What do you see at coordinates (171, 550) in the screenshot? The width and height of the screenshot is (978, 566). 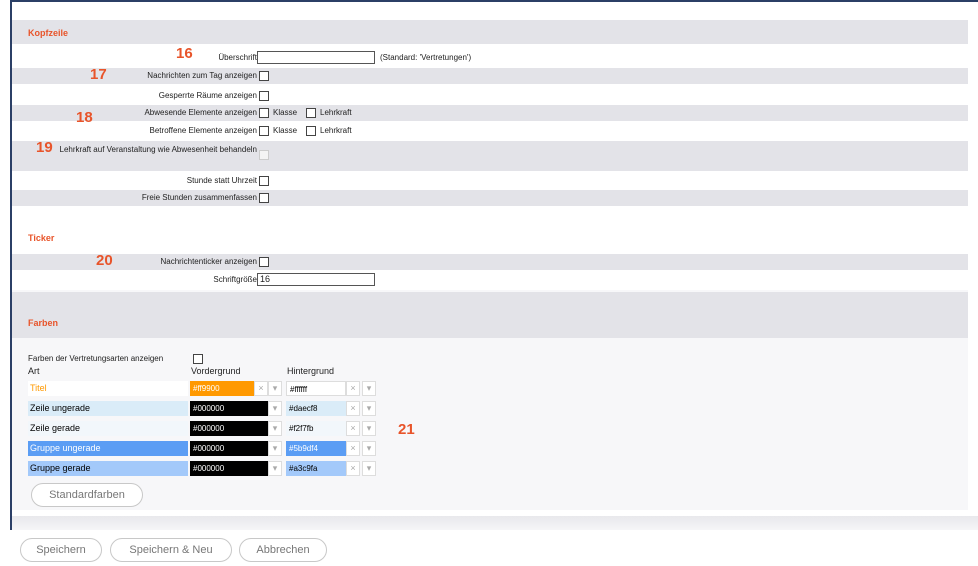 I see `save-new-button: Speichern & Neu` at bounding box center [171, 550].